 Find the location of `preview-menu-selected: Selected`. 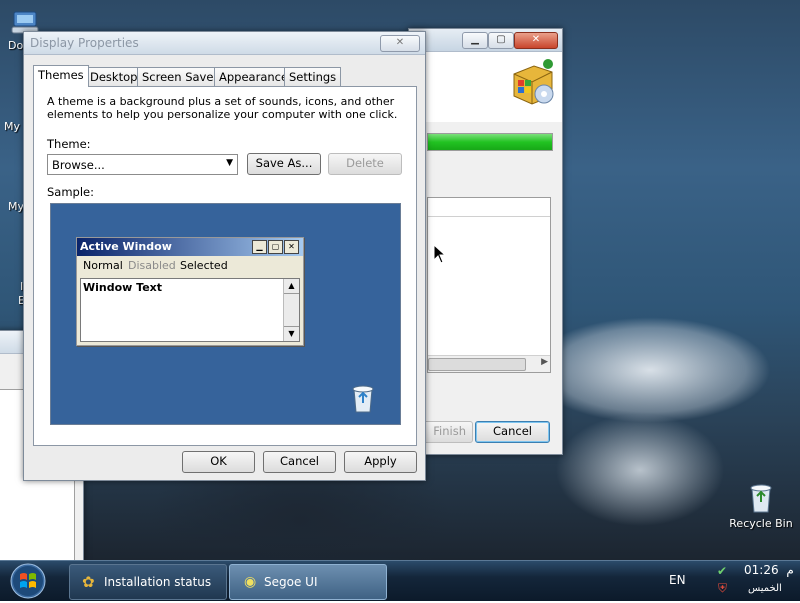

preview-menu-selected: Selected is located at coordinates (204, 265).